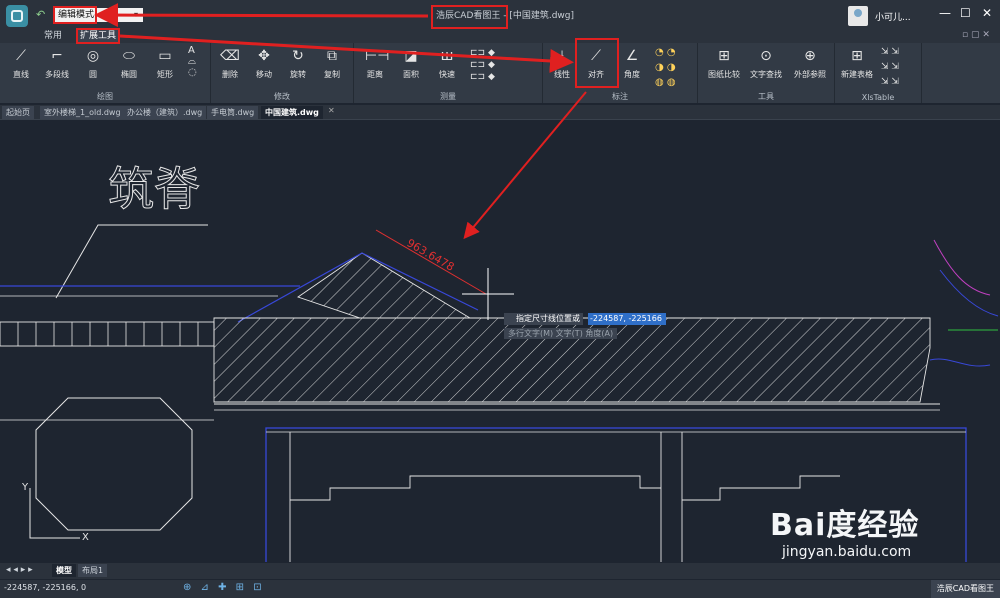 The image size is (1000, 598). I want to click on compare-button: ⊞ 图纸比较, so click(724, 63).